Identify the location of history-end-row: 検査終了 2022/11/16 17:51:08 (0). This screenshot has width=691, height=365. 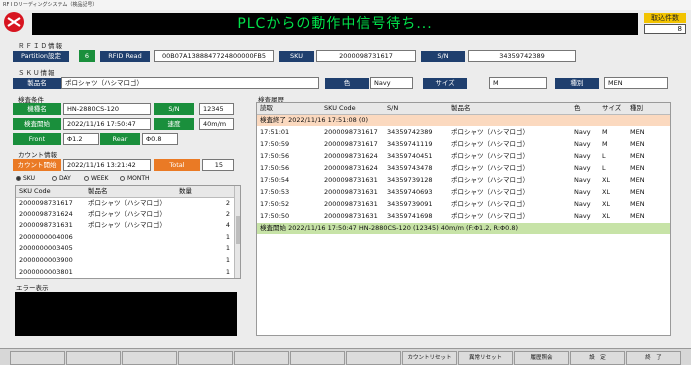
(463, 120).